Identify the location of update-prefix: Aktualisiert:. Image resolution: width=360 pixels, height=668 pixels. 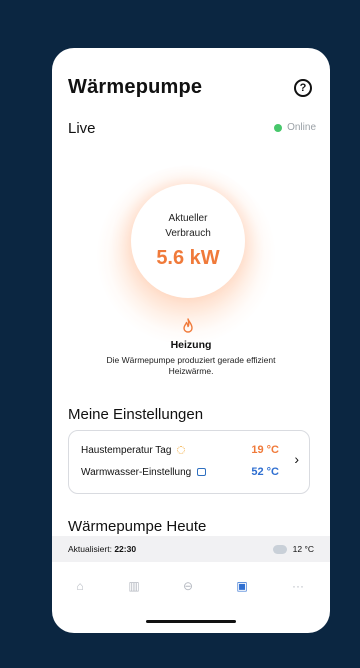
(90, 549).